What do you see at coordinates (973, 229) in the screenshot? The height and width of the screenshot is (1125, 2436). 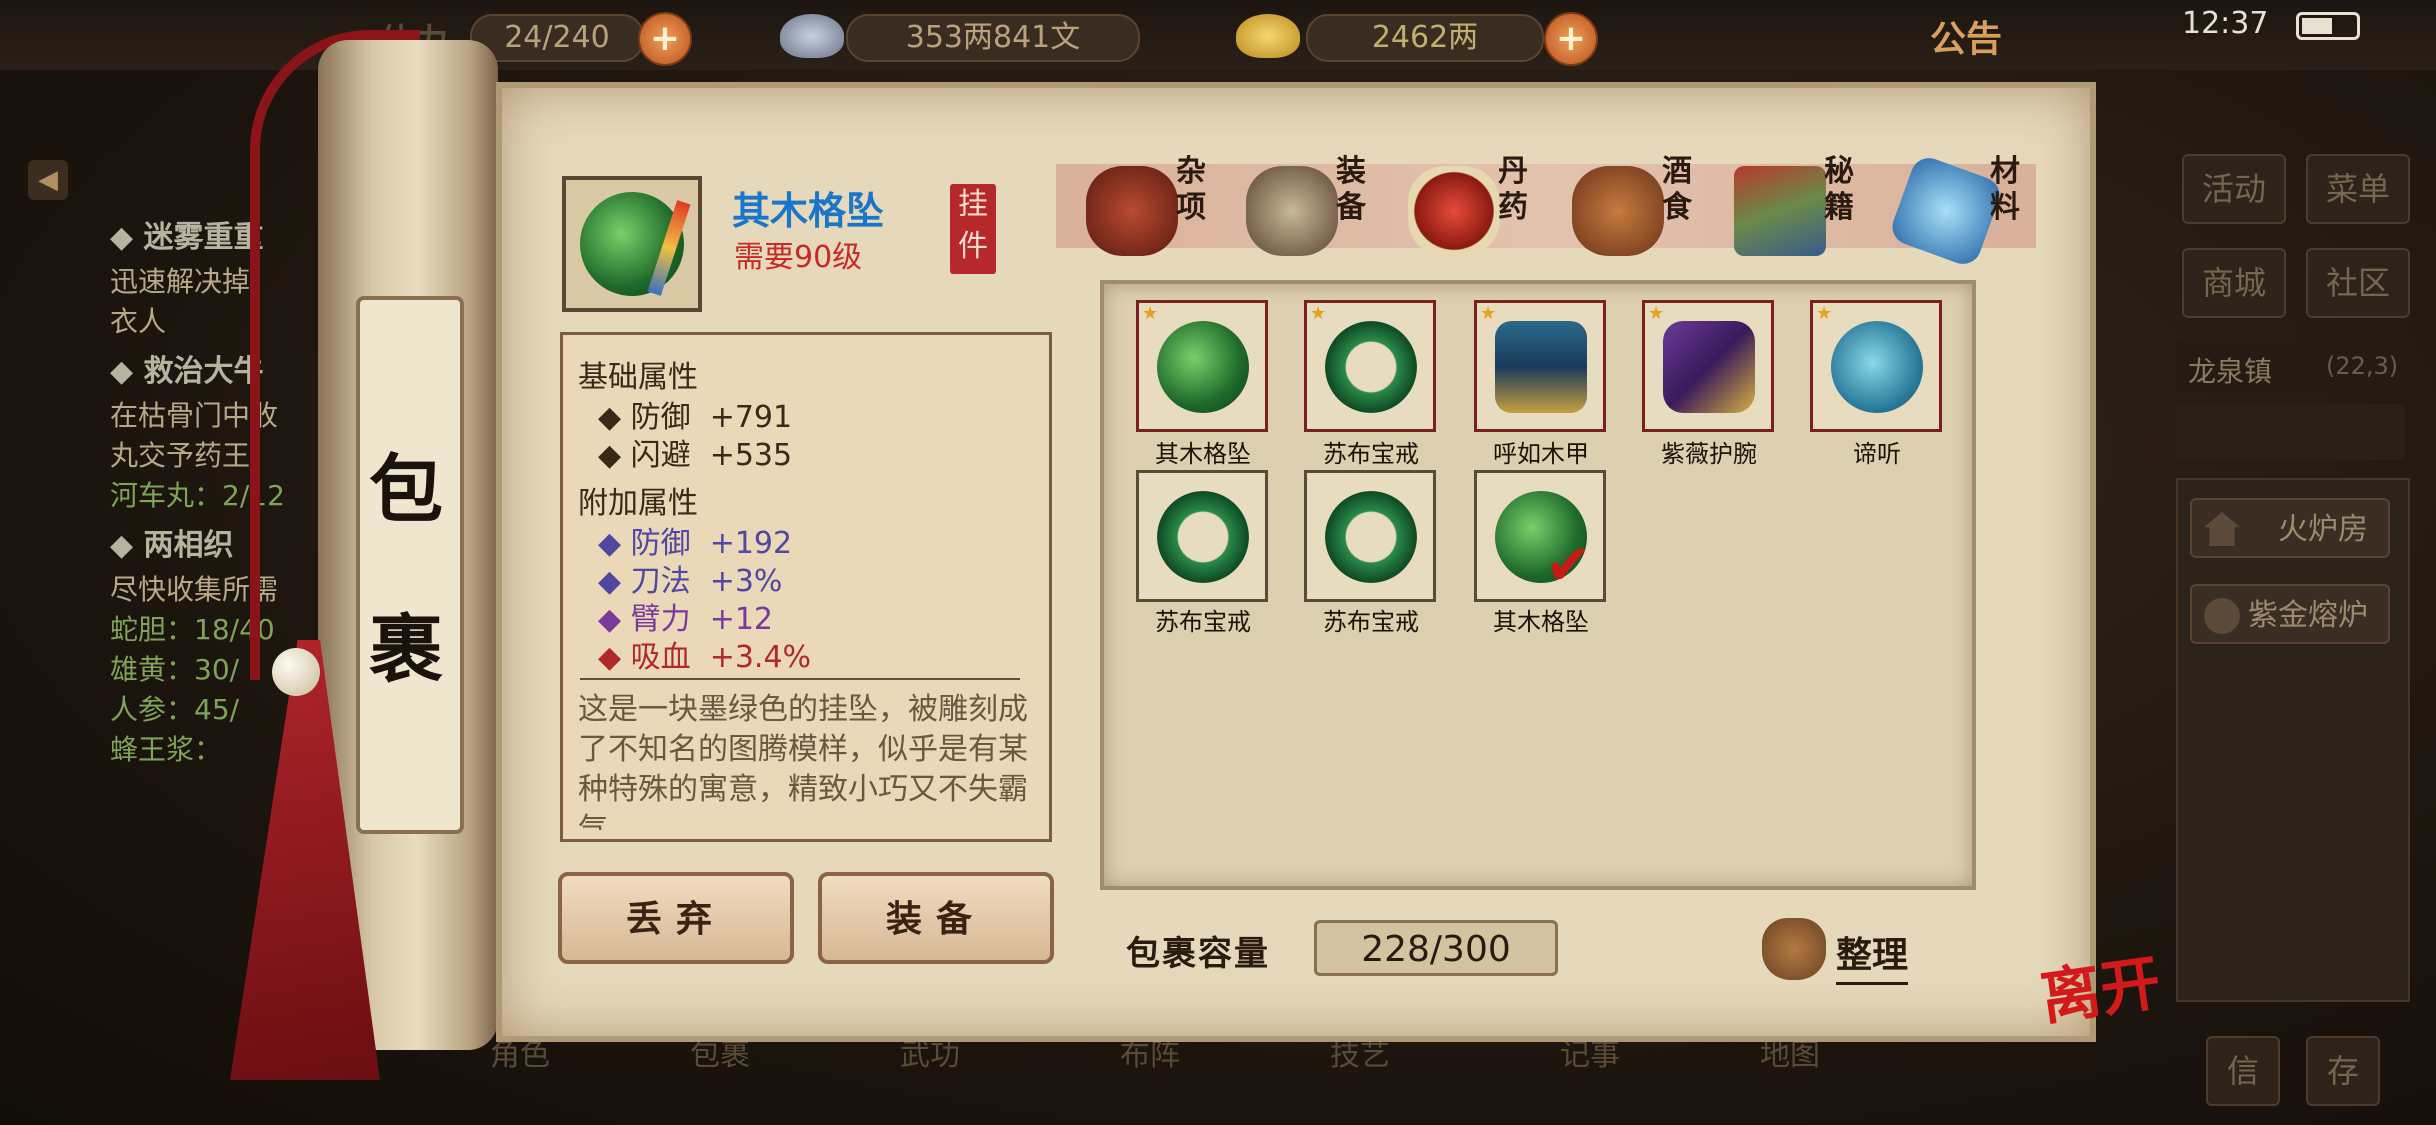 I see `item-type-seal: 挂件` at bounding box center [973, 229].